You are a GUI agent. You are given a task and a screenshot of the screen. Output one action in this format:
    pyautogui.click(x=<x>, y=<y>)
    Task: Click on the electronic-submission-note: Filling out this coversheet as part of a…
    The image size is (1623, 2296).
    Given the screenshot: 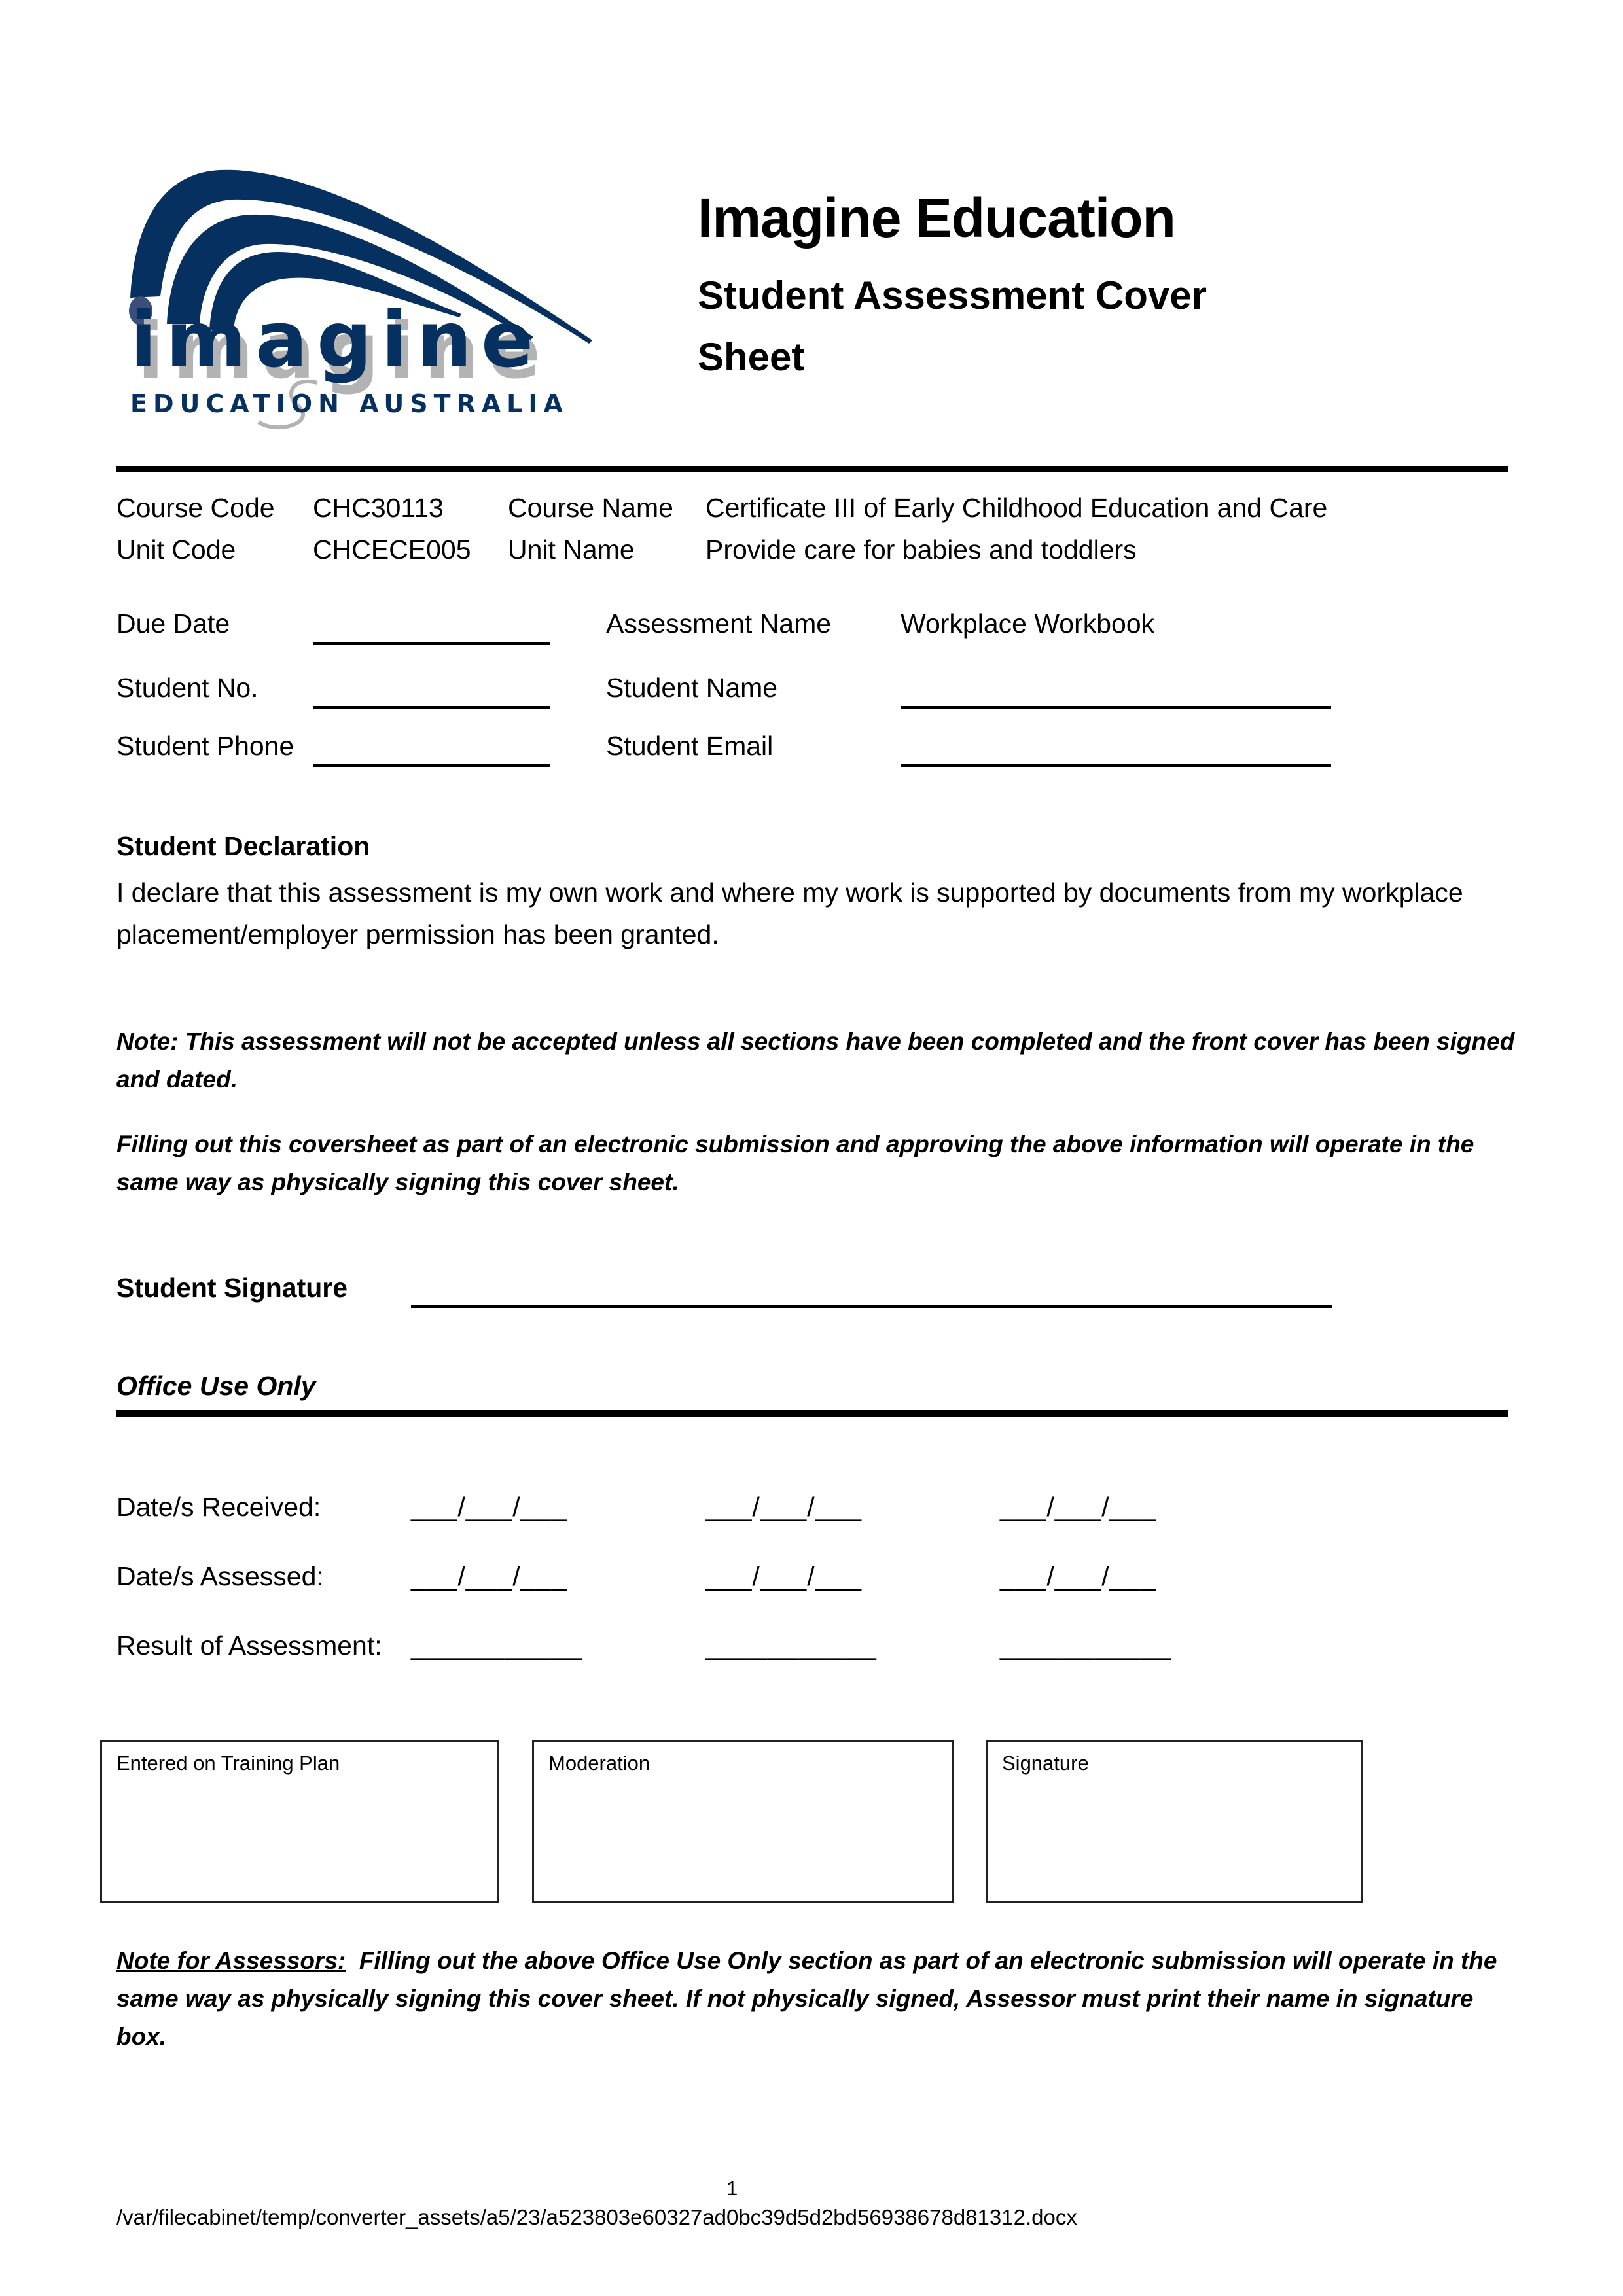 What is the action you would take?
    pyautogui.click(x=795, y=1163)
    